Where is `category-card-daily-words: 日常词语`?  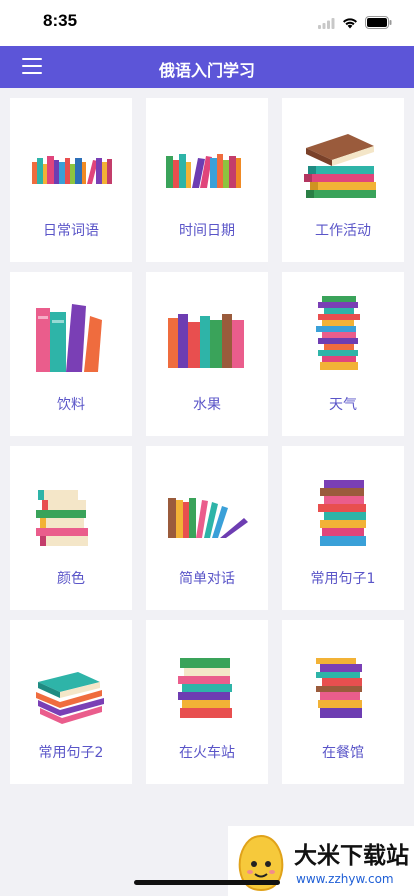 category-card-daily-words: 日常词语 is located at coordinates (71, 180).